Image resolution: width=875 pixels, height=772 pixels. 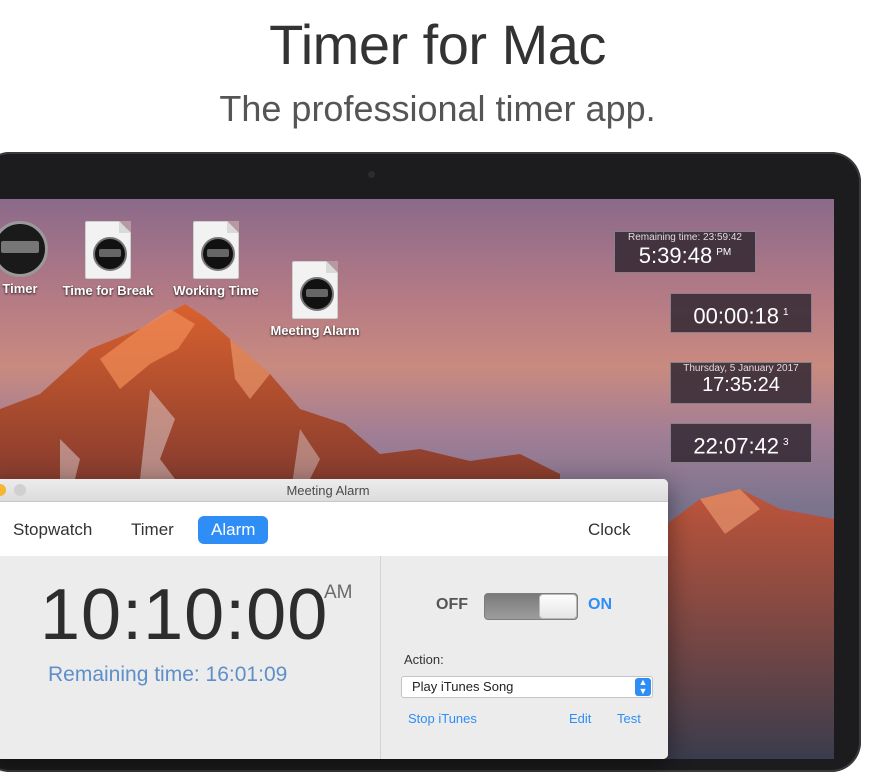 What do you see at coordinates (328, 490) in the screenshot?
I see `window-title: Meeting Alarm` at bounding box center [328, 490].